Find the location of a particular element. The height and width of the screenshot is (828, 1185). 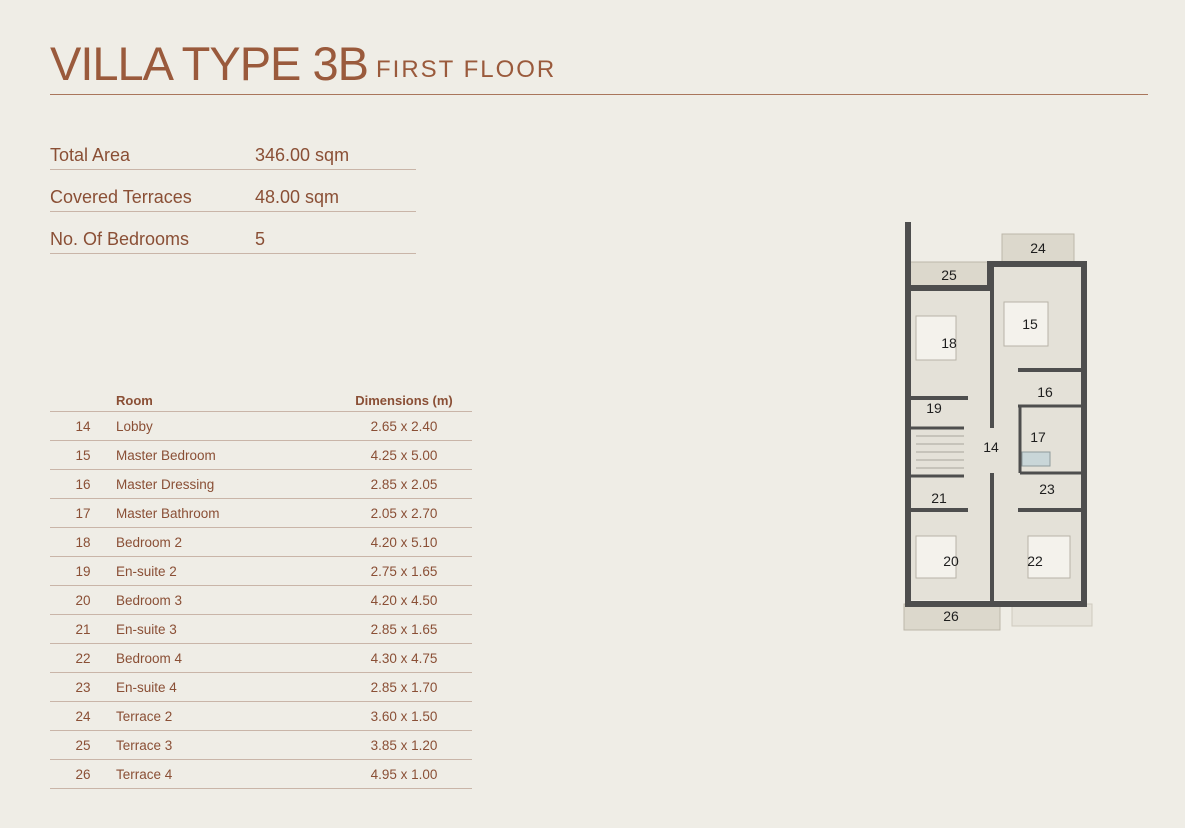

room-dimensions: 2.85 x 2.05 is located at coordinates (389, 484).